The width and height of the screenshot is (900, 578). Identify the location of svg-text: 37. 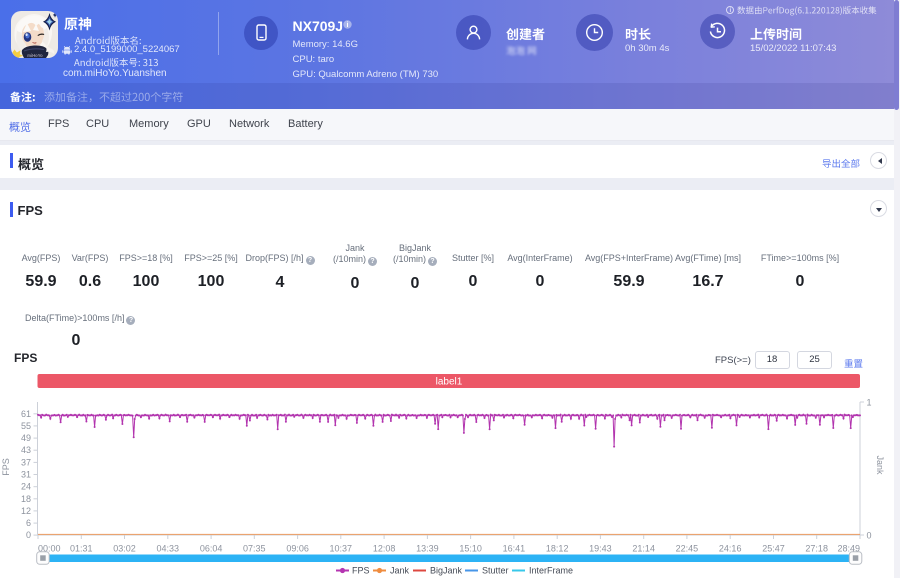
(26, 462).